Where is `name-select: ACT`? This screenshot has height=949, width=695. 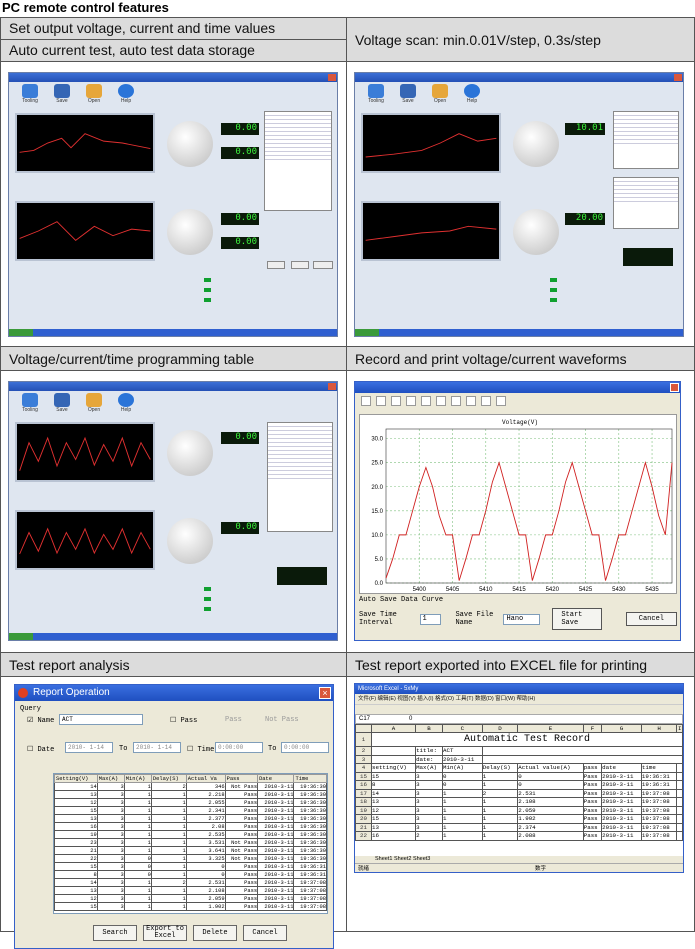 name-select: ACT is located at coordinates (101, 719).